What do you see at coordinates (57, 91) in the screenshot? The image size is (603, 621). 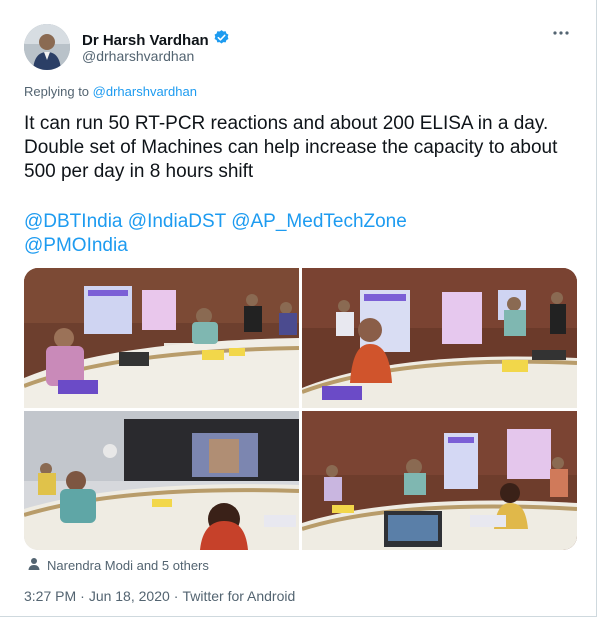 I see `replying-prefix: Replying to` at bounding box center [57, 91].